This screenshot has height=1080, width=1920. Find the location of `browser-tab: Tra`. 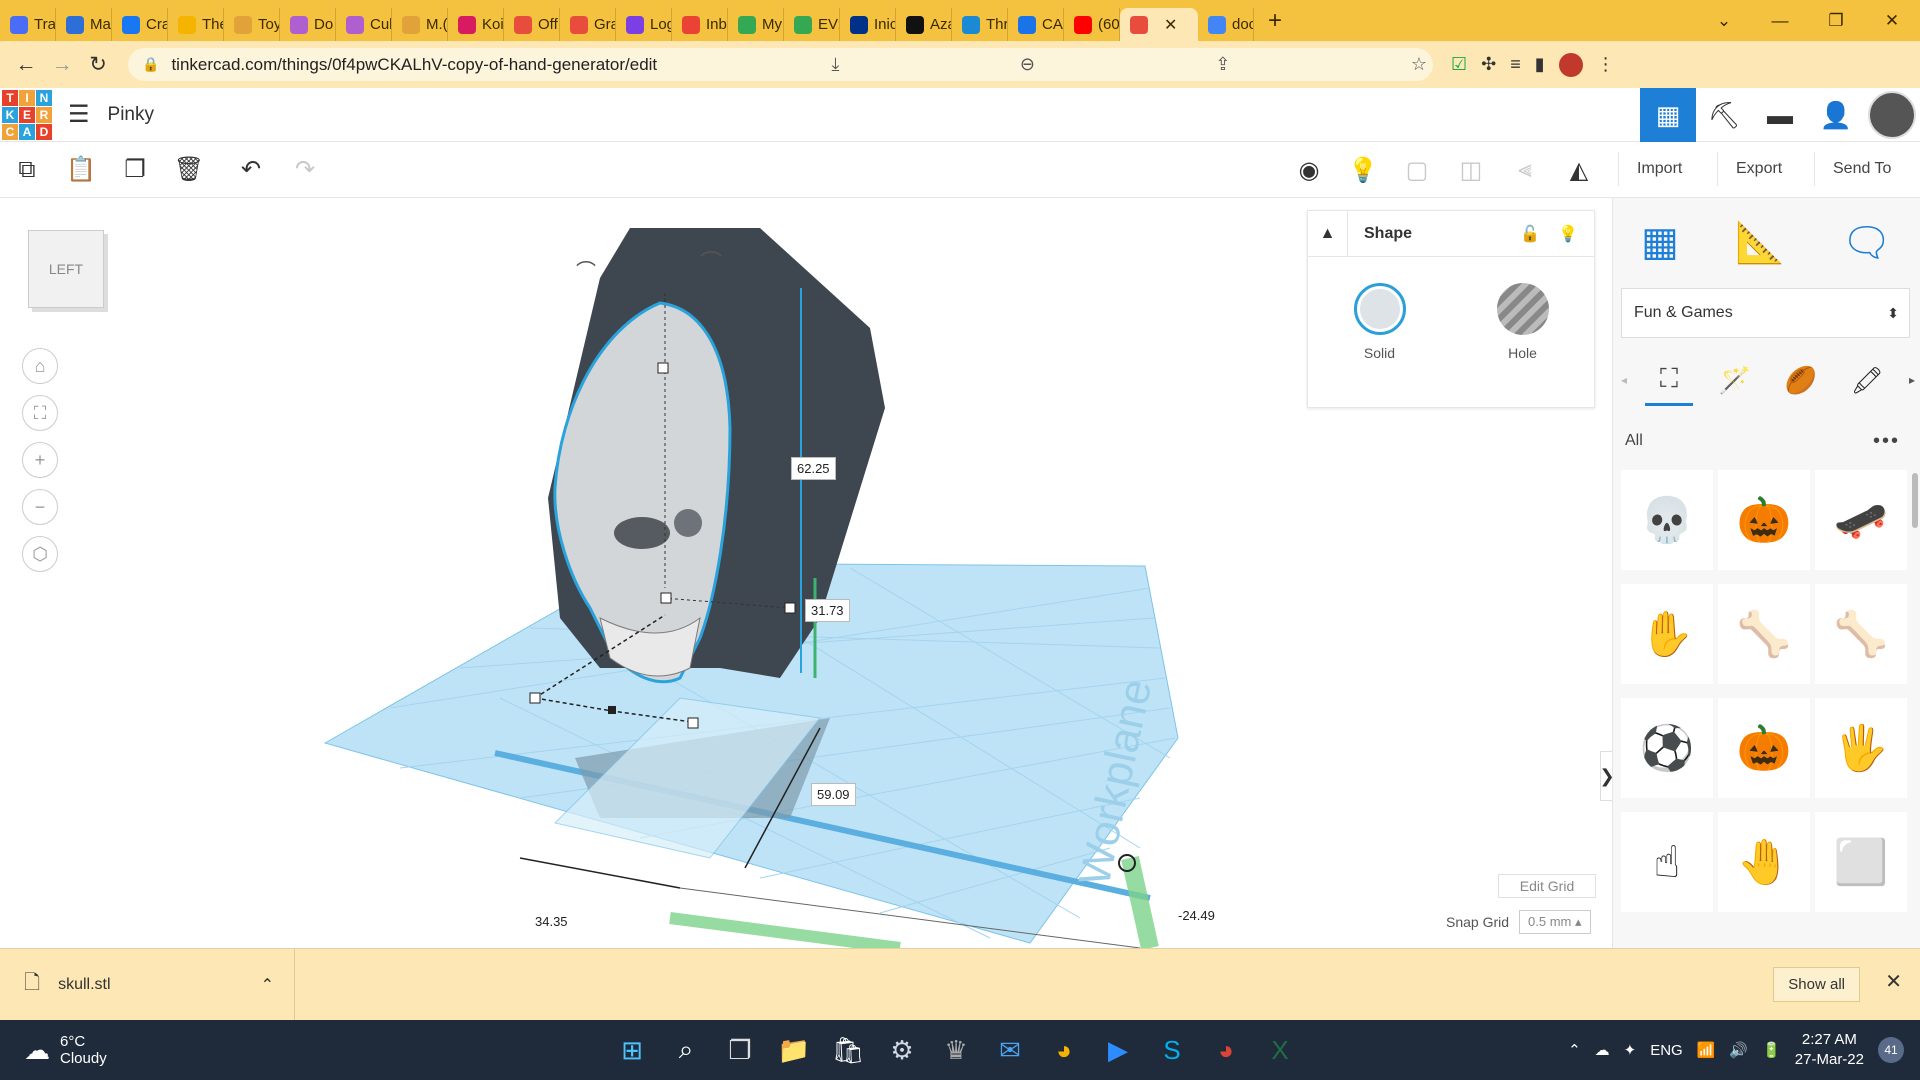

browser-tab: Tra is located at coordinates (28, 24).